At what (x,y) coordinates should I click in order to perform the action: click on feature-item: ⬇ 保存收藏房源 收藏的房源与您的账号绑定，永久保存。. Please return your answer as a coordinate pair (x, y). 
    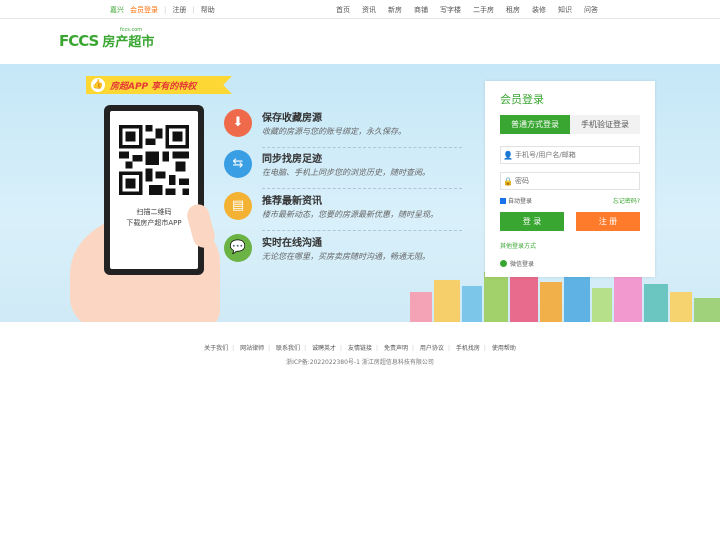
    Looking at the image, I should click on (343, 128).